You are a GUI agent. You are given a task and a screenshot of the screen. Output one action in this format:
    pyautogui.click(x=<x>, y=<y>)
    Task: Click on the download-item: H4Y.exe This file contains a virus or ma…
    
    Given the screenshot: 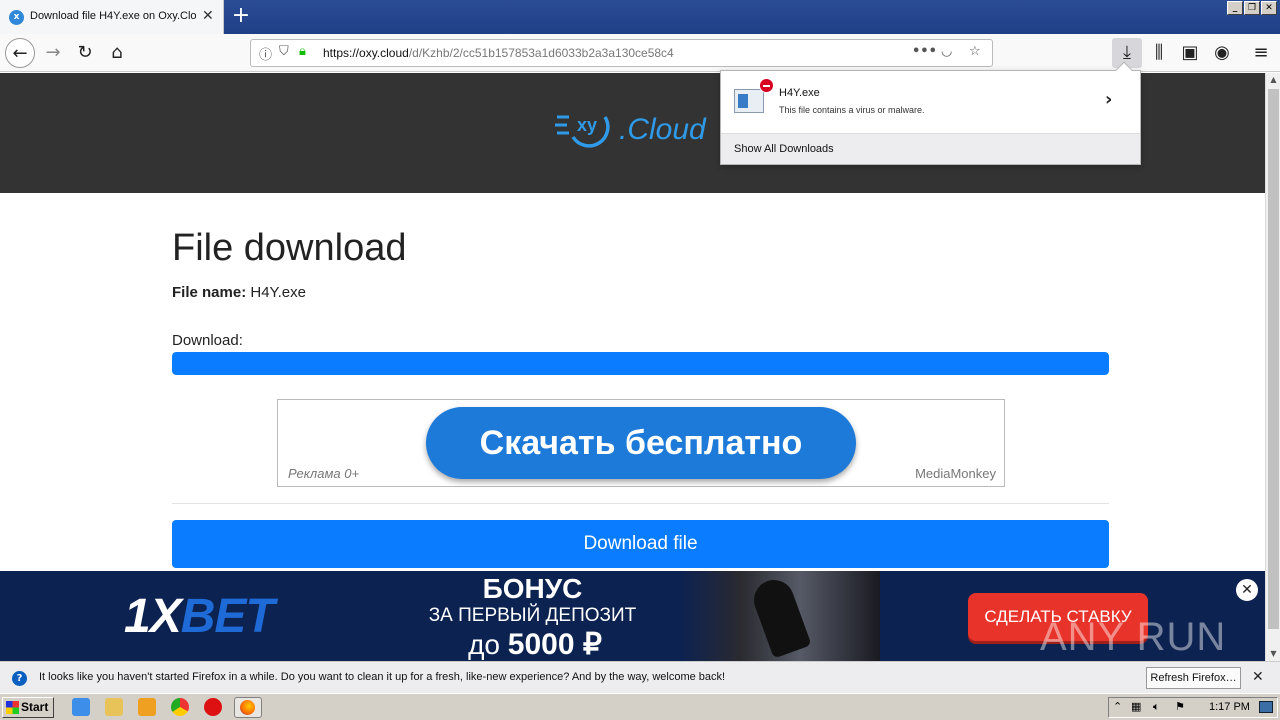 What is the action you would take?
    pyautogui.click(x=930, y=102)
    